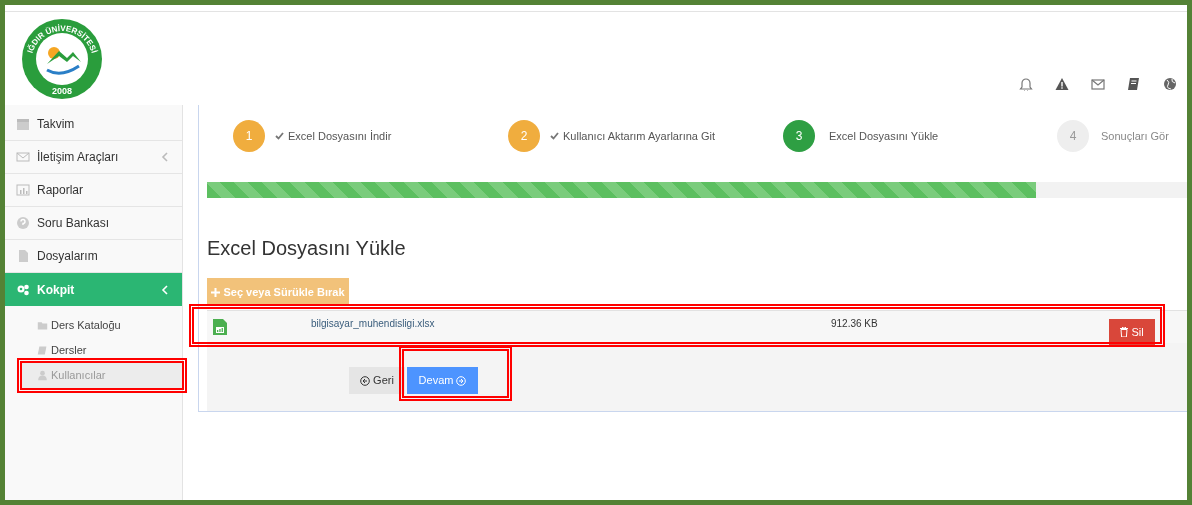 This screenshot has height=505, width=1192. Describe the element at coordinates (1062, 84) in the screenshot. I see `warning-icon` at that location.